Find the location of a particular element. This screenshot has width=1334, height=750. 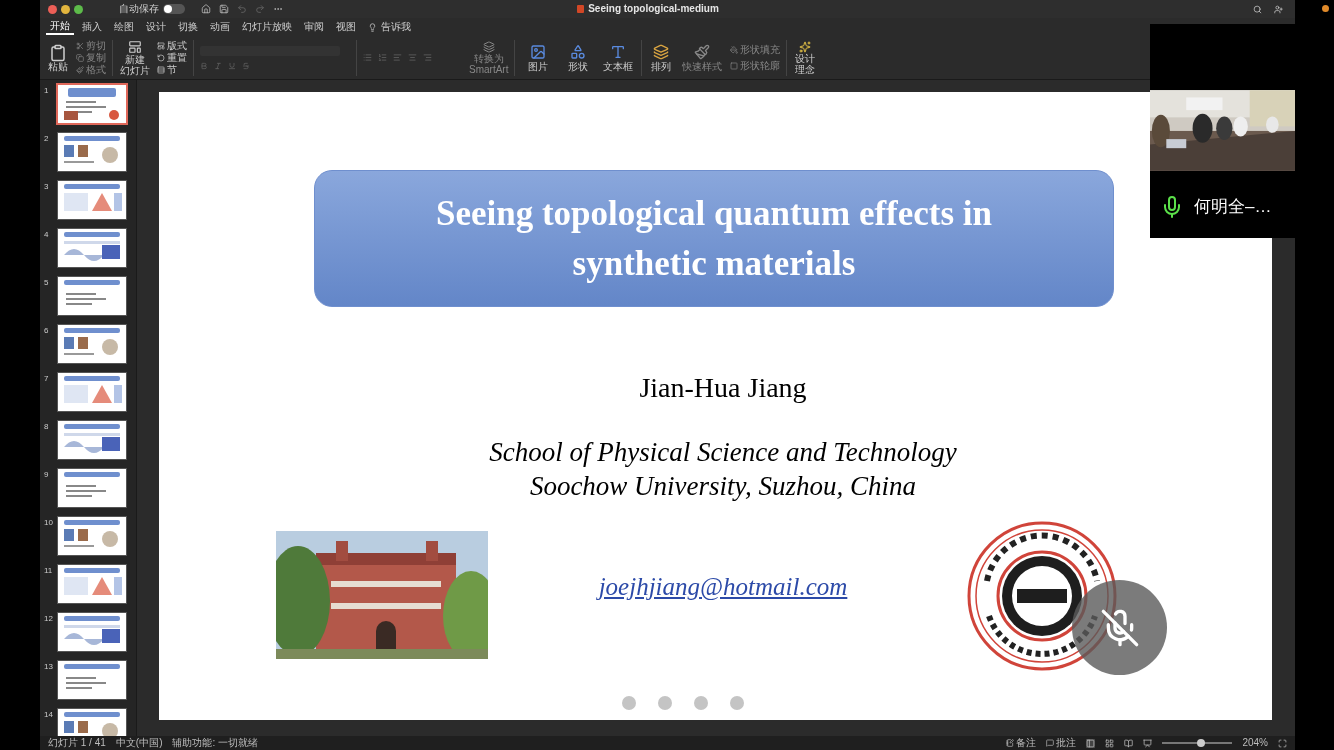

email-link: joejhjiang@hotmail.com is located at coordinates (723, 587).